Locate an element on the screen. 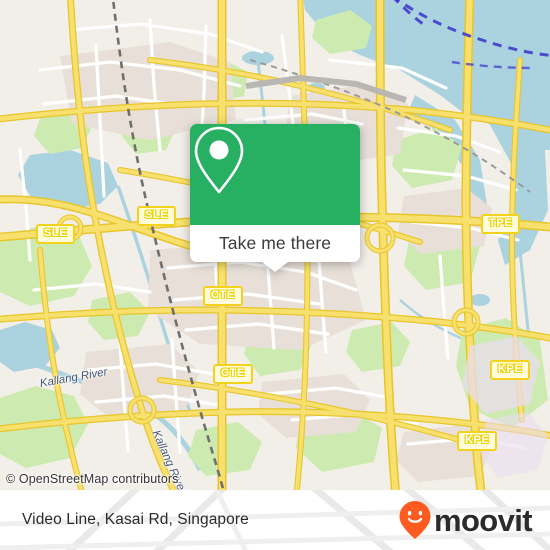 This screenshot has width=550, height=550. take-me-there-label: Take me there is located at coordinates (275, 243).